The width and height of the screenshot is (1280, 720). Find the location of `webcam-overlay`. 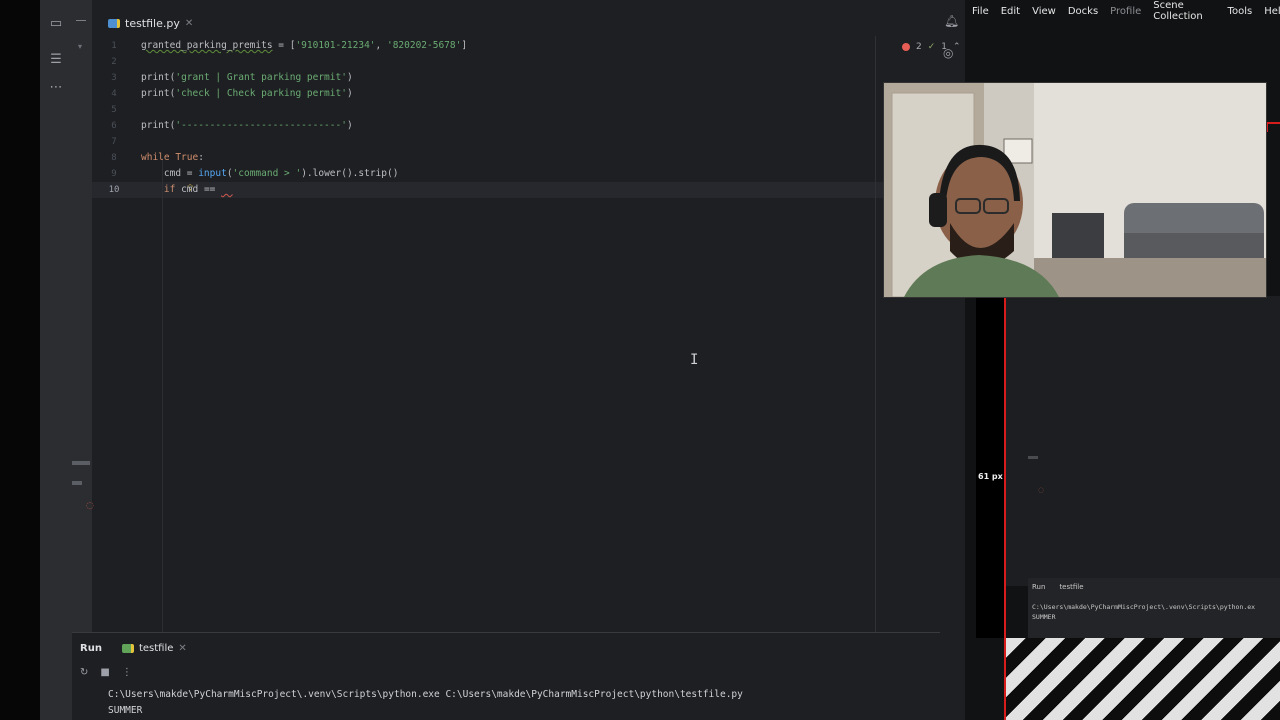

webcam-overlay is located at coordinates (1075, 190).